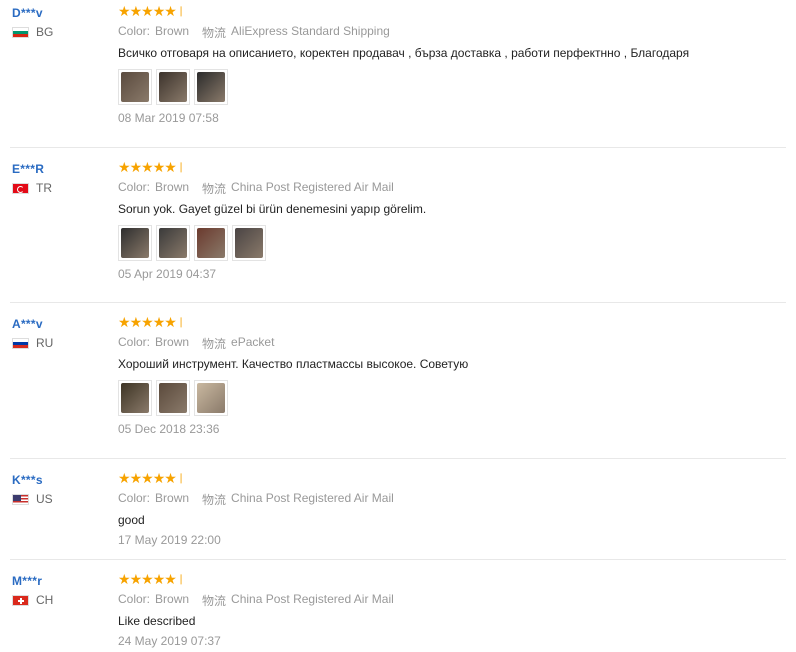 Image resolution: width=796 pixels, height=652 pixels. I want to click on flag-ch-icon, so click(20, 600).